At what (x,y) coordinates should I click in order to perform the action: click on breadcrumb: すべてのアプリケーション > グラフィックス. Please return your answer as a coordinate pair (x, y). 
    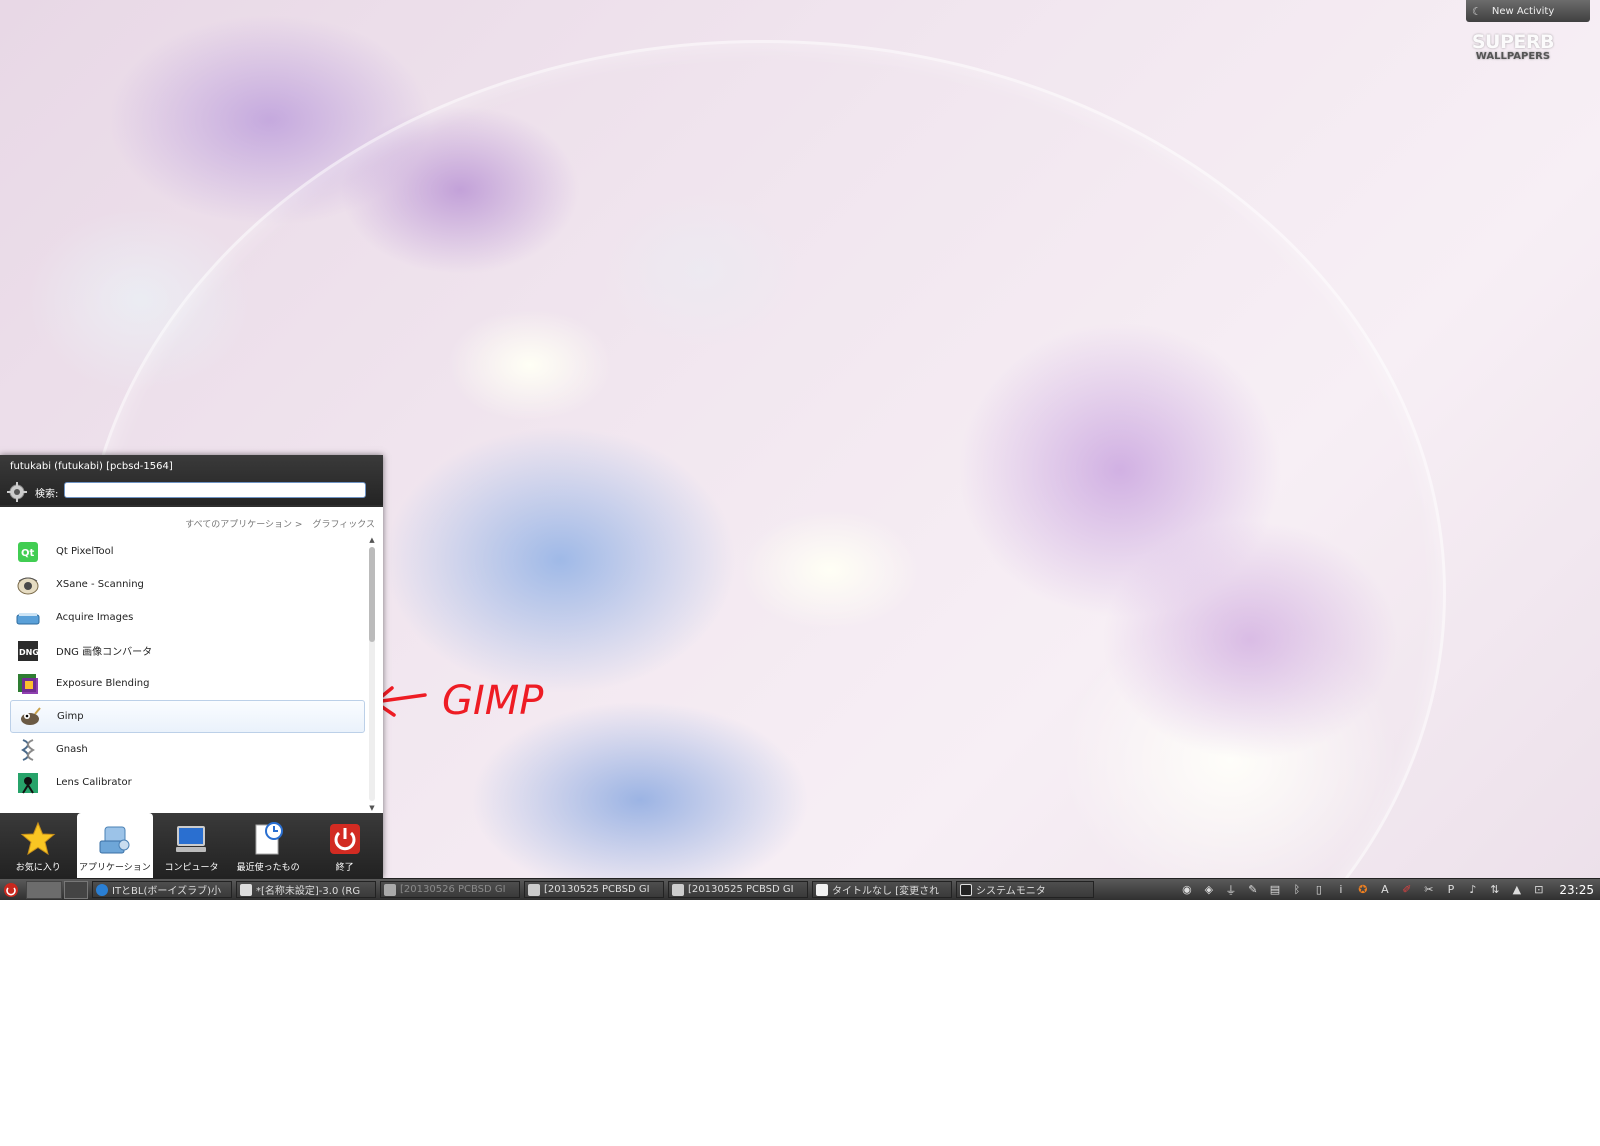
    Looking at the image, I should click on (280, 523).